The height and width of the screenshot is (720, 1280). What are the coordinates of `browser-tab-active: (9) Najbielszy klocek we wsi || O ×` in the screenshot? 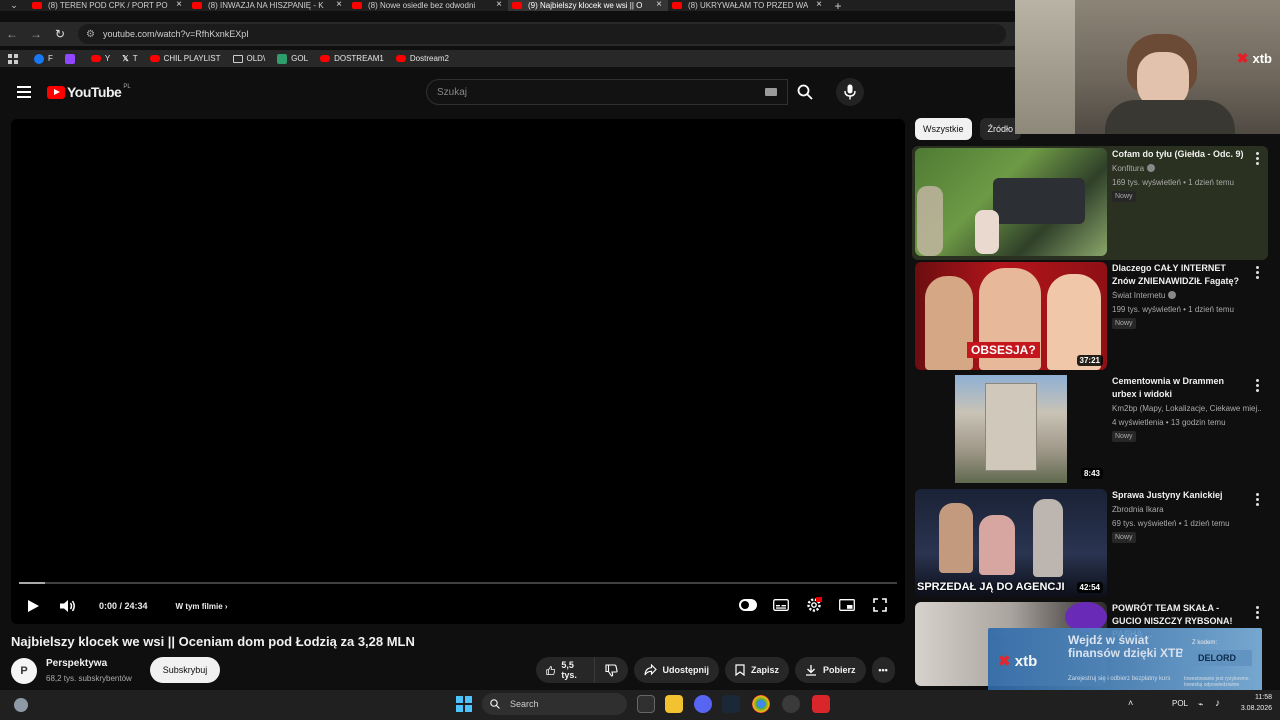 It's located at (588, 5).